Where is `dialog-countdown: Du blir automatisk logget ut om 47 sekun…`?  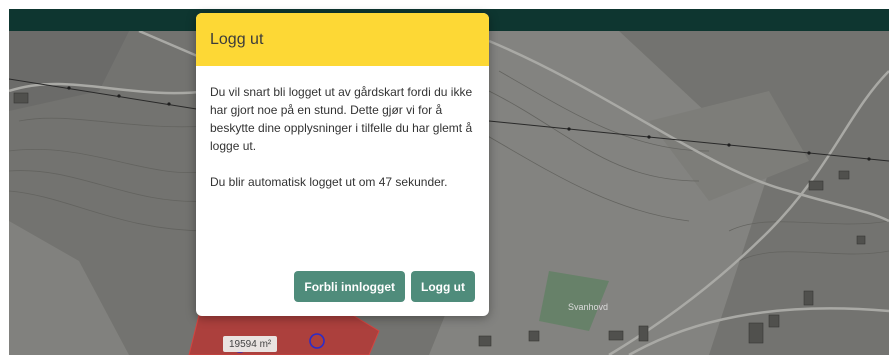 dialog-countdown: Du blir automatisk logget ut om 47 sekun… is located at coordinates (329, 182).